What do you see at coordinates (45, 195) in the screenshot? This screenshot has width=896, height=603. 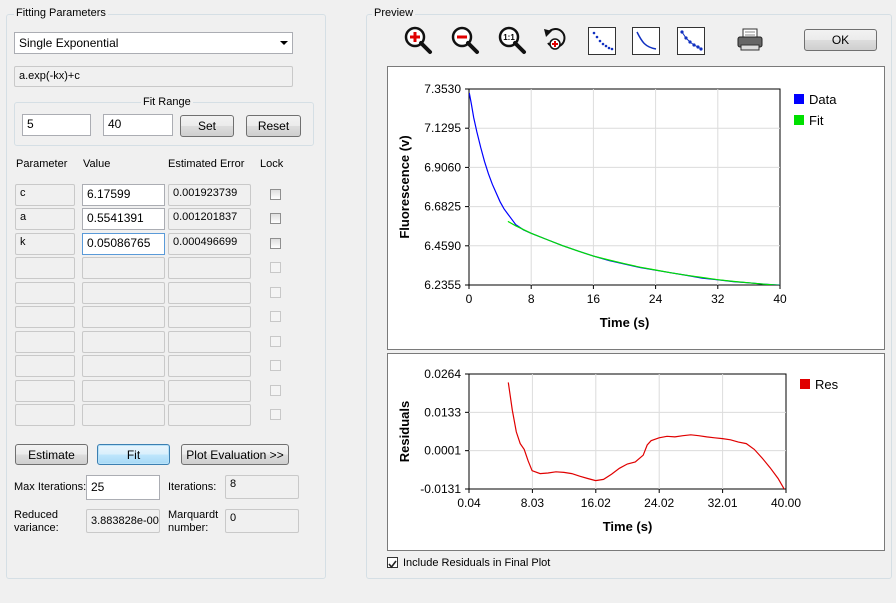 I see `param-name-cell: c` at bounding box center [45, 195].